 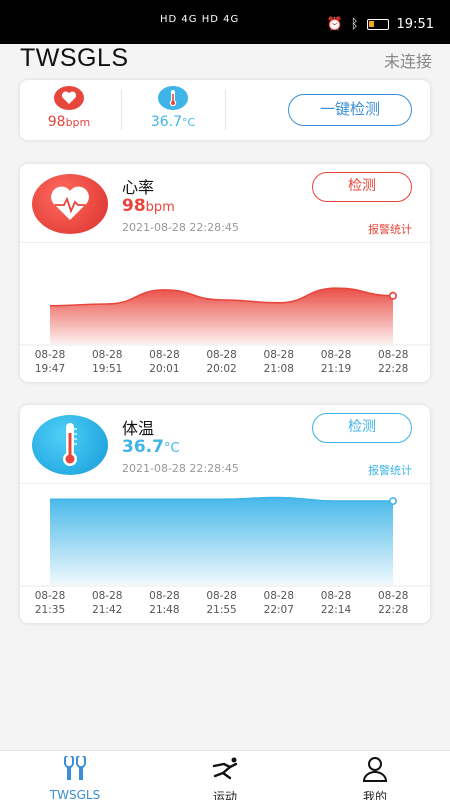 What do you see at coordinates (221, 610) in the screenshot?
I see `x-tick-time: 21:55` at bounding box center [221, 610].